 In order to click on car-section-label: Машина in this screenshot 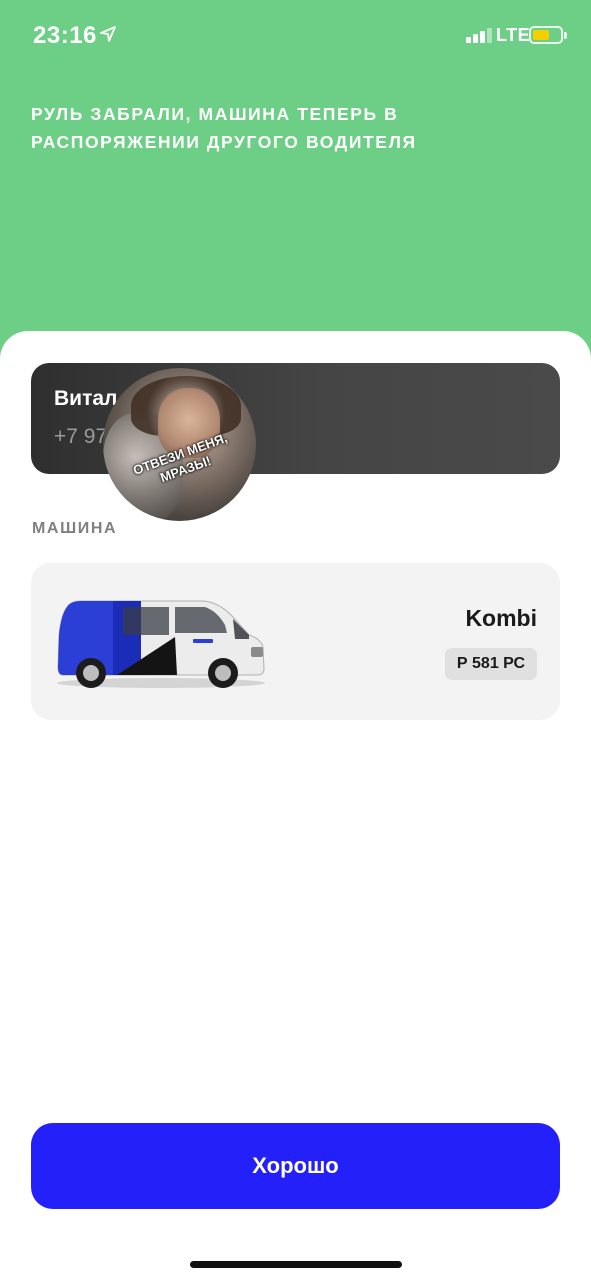, I will do `click(75, 528)`.